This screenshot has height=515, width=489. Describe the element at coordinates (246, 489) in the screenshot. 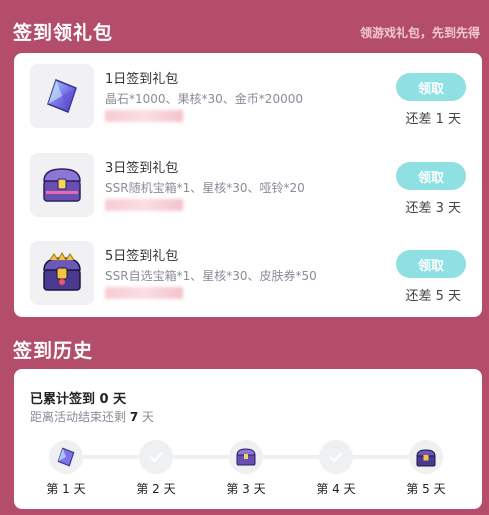

I see `day-label: 第 3 天` at that location.